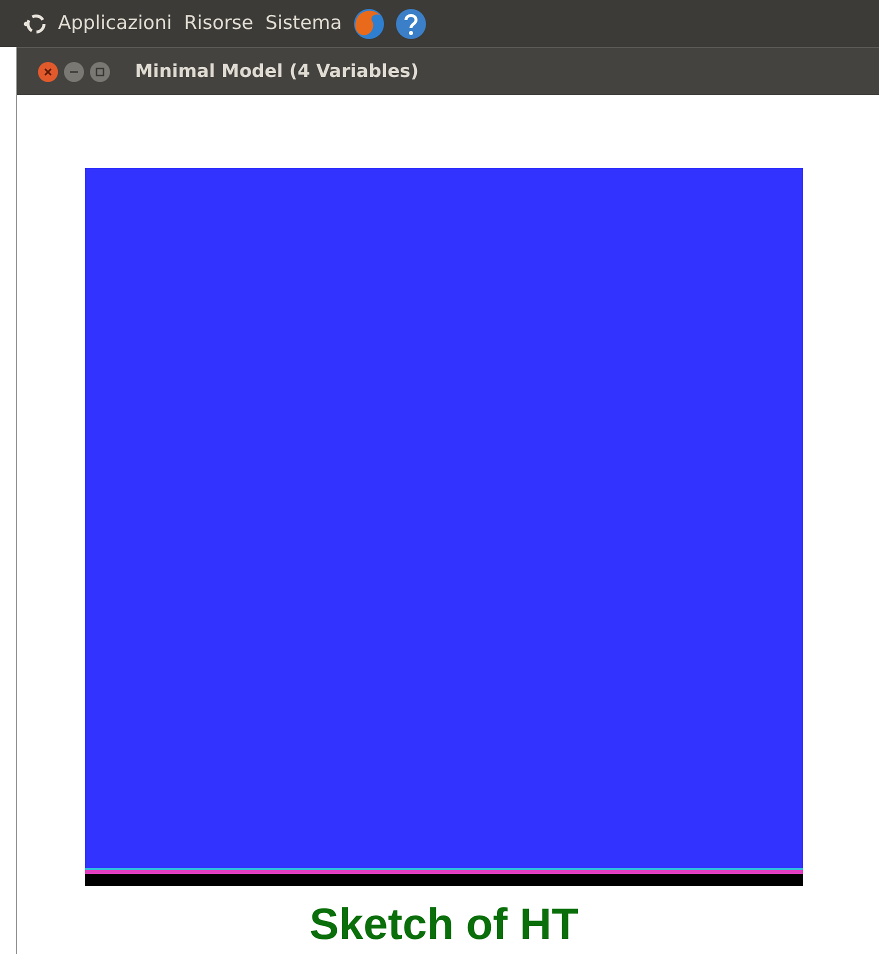  Describe the element at coordinates (100, 71) in the screenshot. I see `maximize-icon` at that location.